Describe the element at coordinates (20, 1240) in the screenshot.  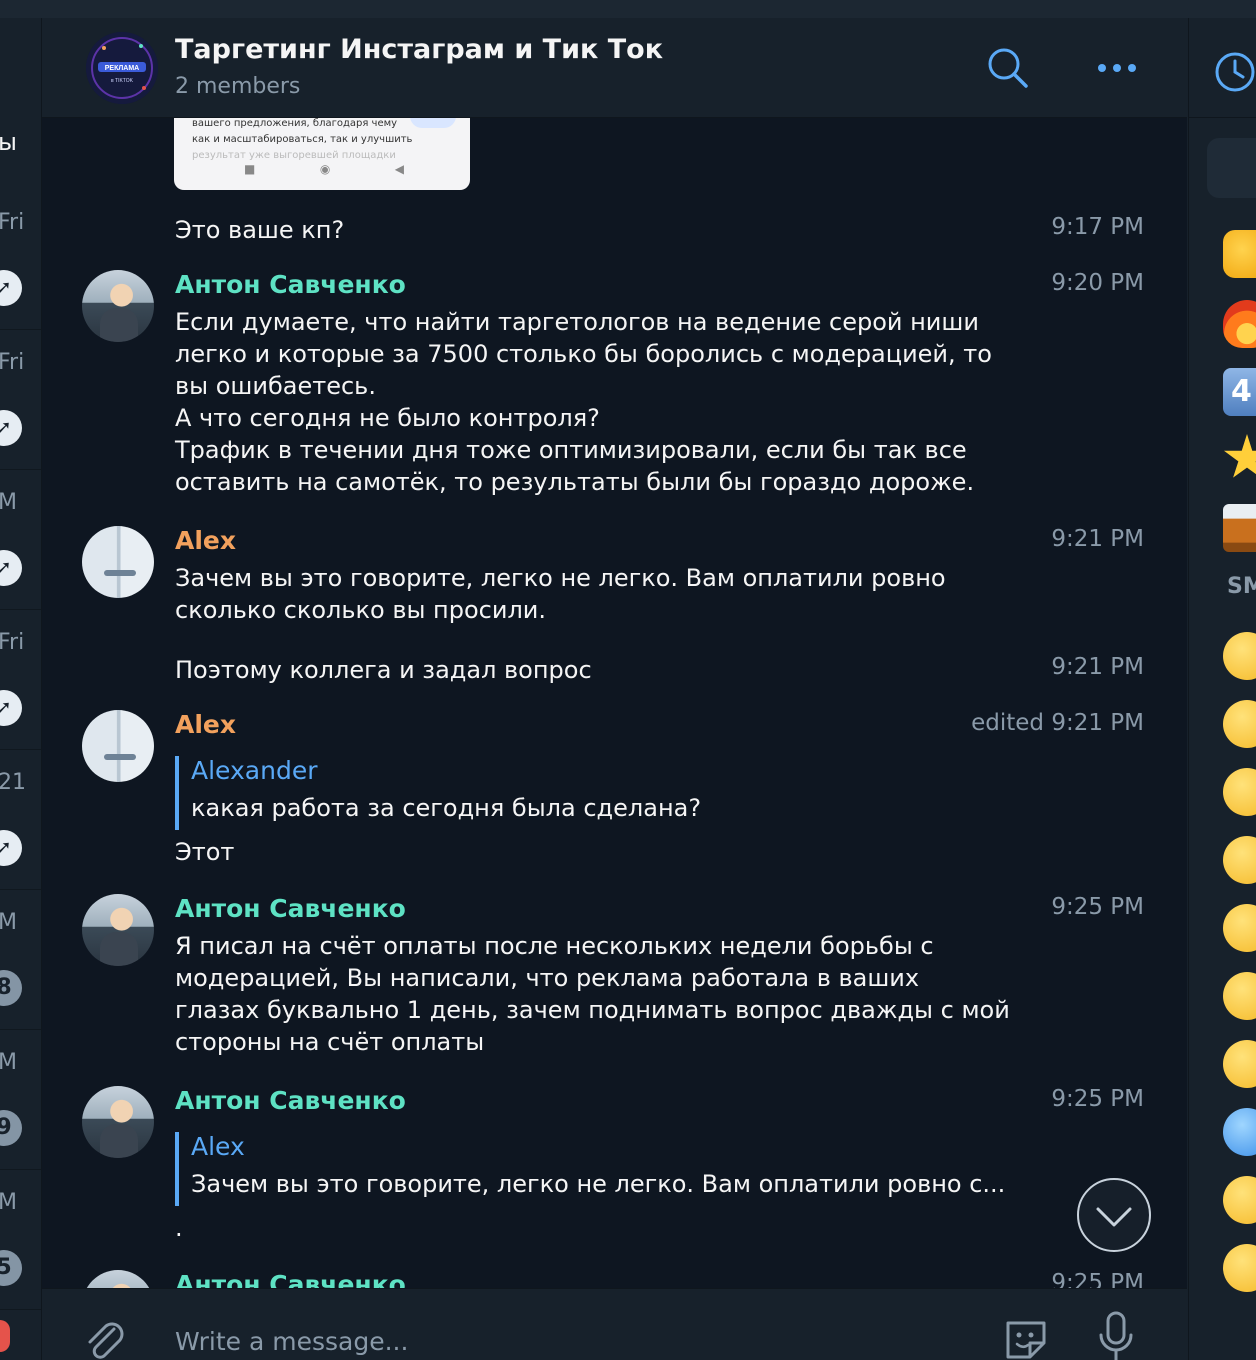
I see `chat-list-item: M 5` at that location.